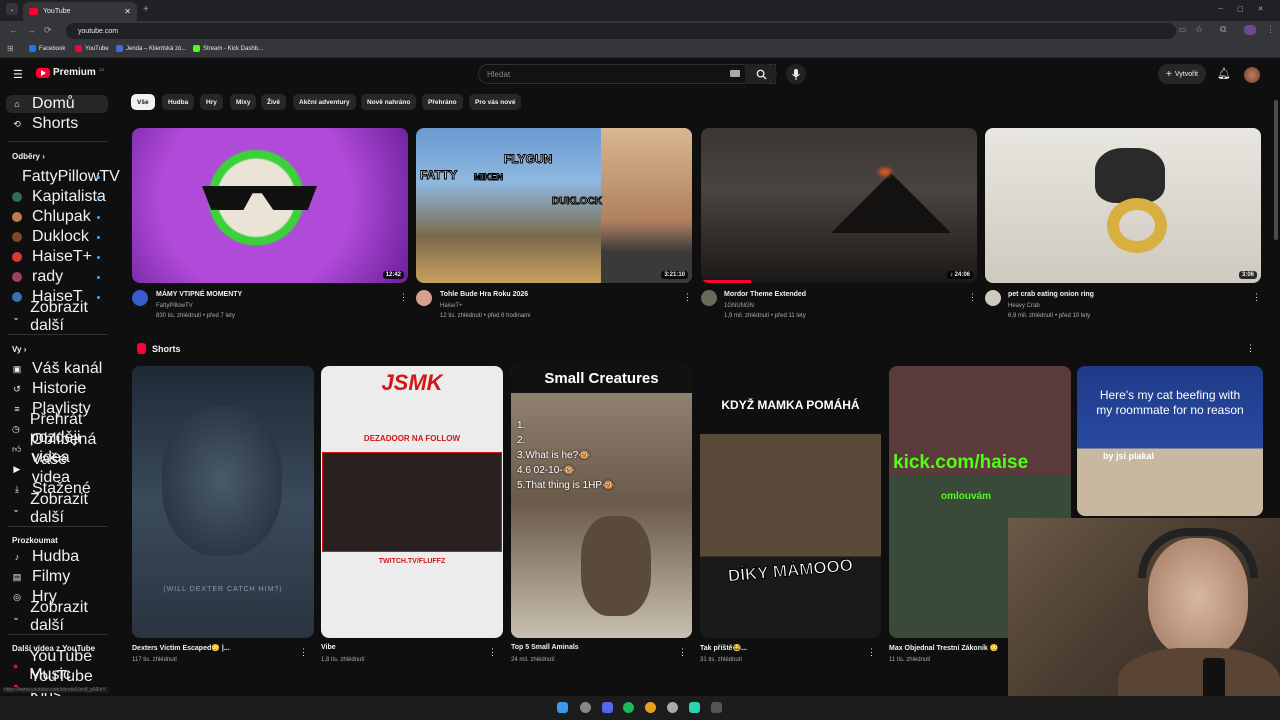 The height and width of the screenshot is (720, 1280). Describe the element at coordinates (48, 30) in the screenshot. I see `reload-icon: ⟳` at that location.